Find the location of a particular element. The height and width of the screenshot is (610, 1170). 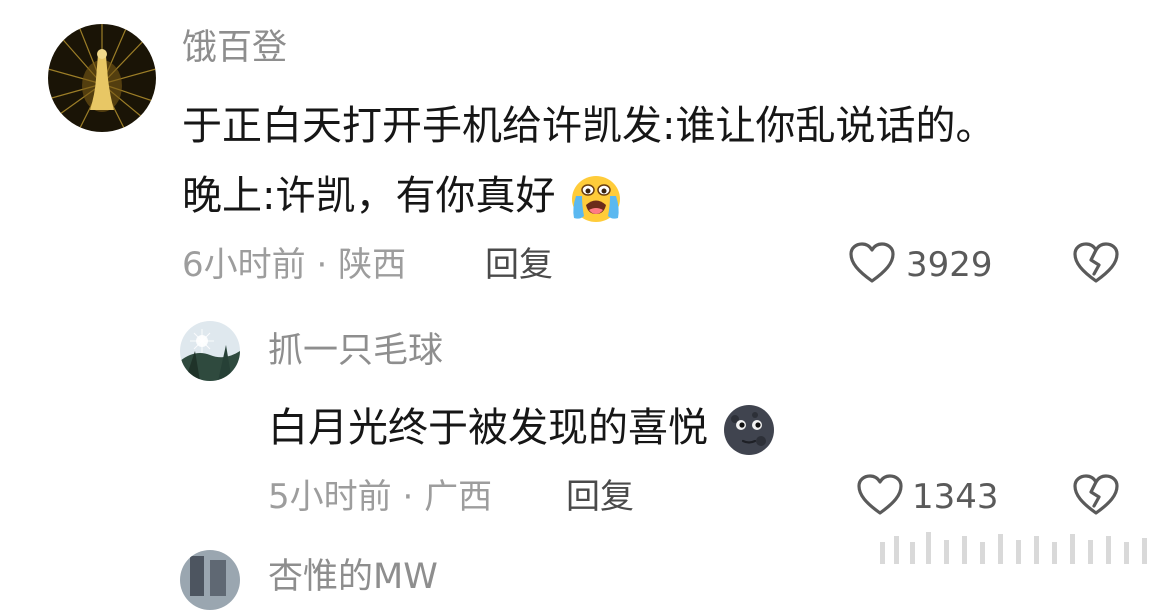

comment-region: 广西 is located at coordinates (458, 497).